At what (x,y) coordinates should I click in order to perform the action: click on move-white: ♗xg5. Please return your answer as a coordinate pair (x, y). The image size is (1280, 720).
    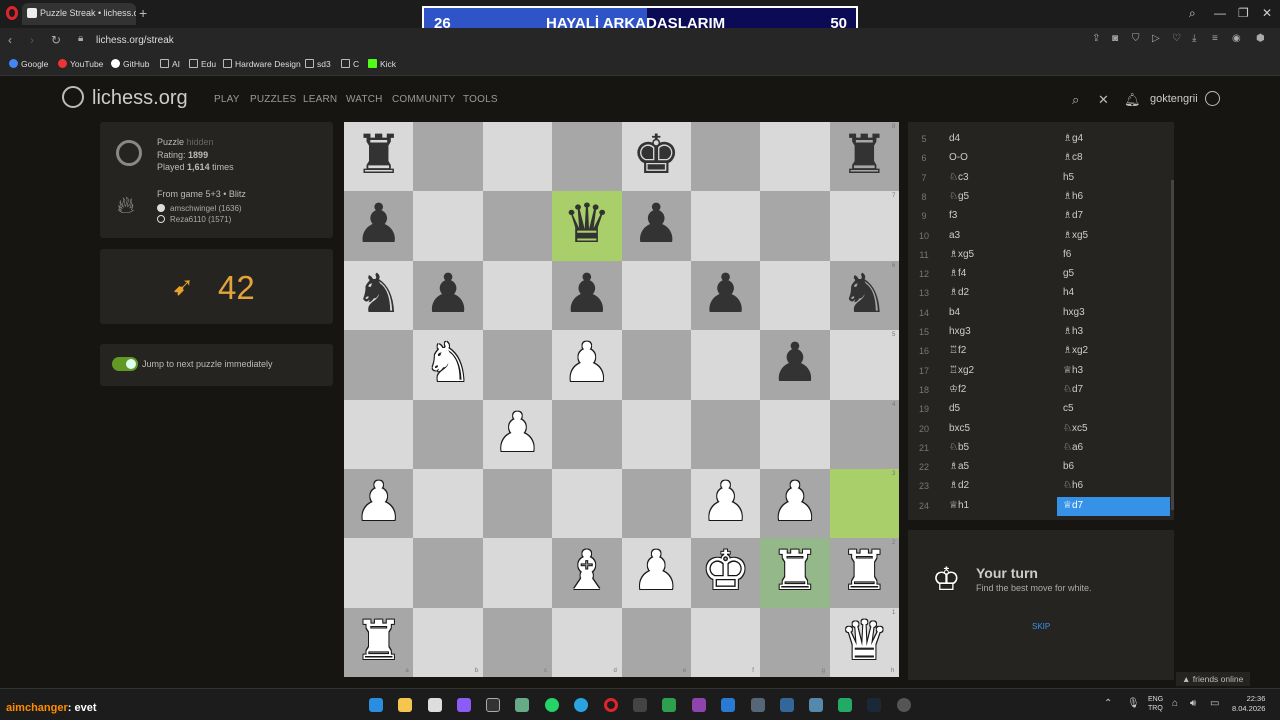
    Looking at the image, I should click on (961, 254).